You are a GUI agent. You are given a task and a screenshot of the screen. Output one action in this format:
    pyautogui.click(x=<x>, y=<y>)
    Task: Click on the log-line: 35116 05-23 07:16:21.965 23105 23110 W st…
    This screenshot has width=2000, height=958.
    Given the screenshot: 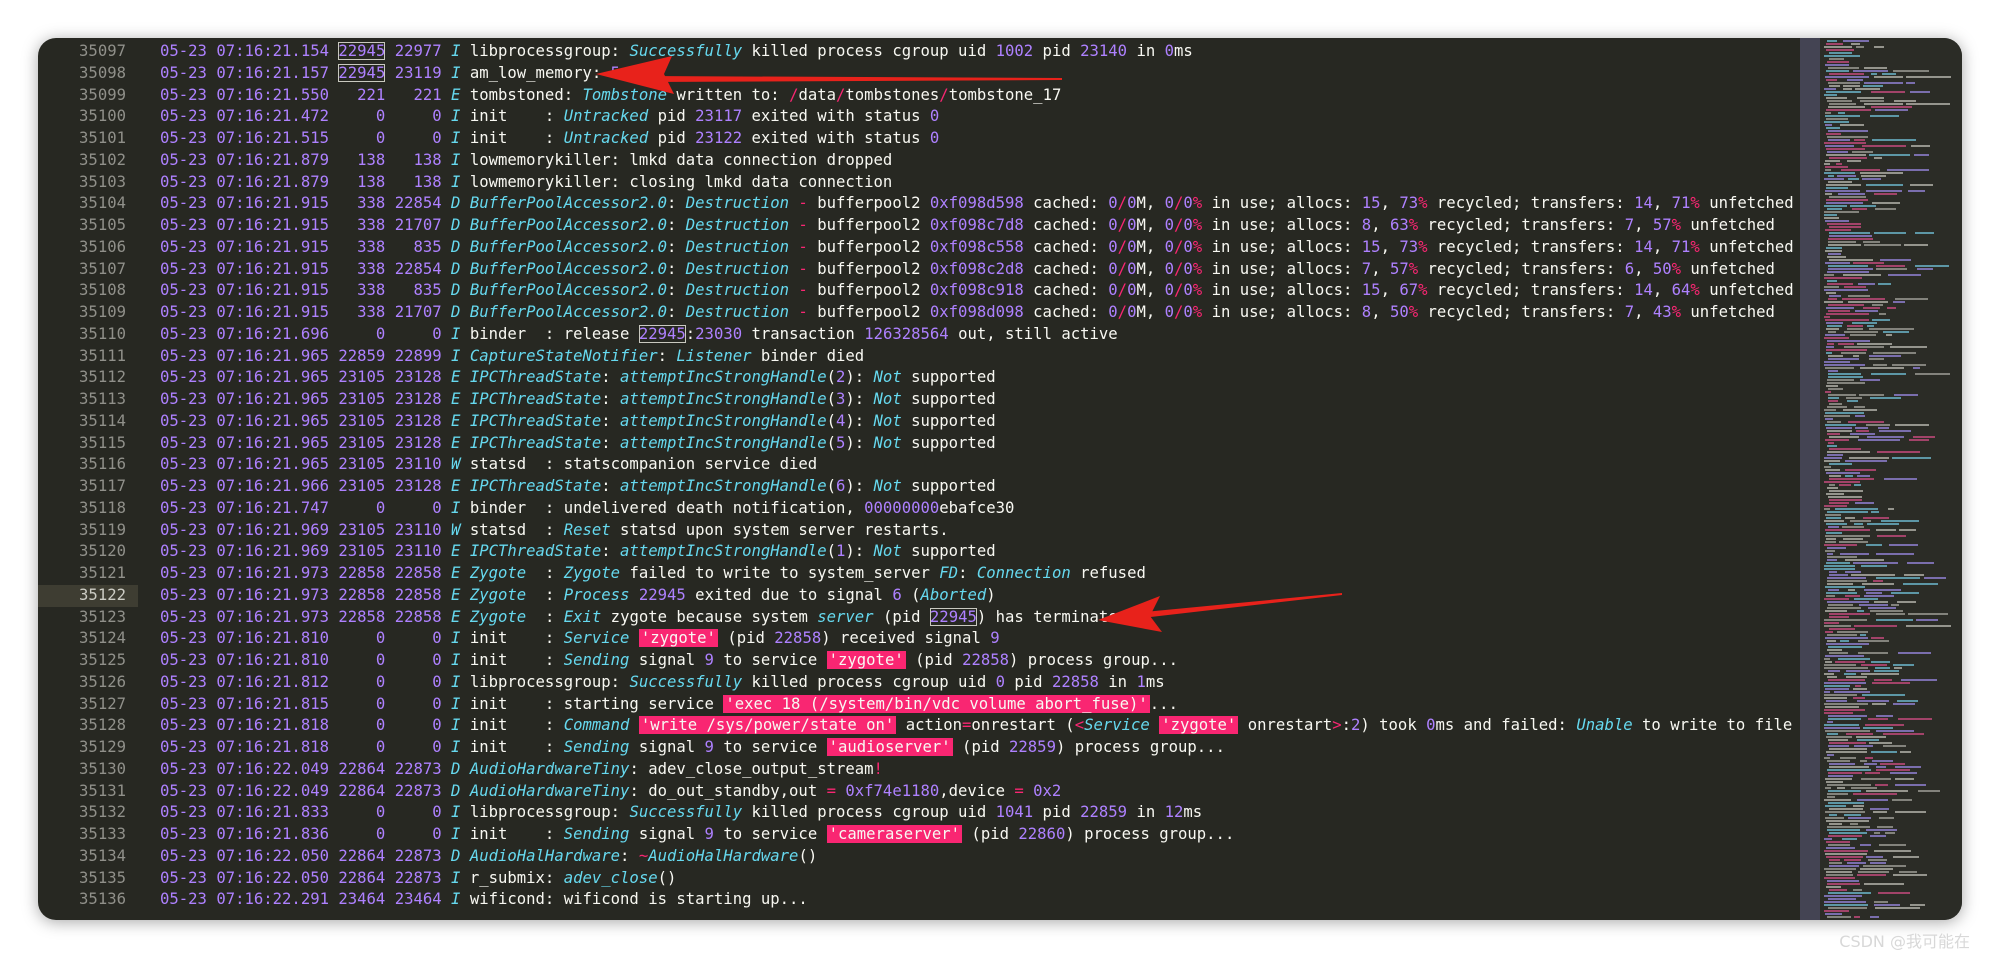 What is the action you would take?
    pyautogui.click(x=918, y=465)
    